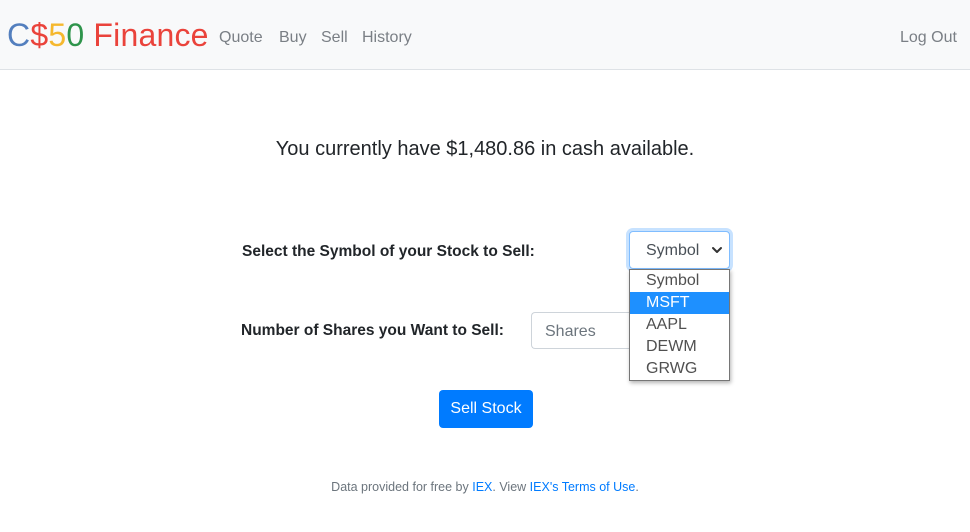 This screenshot has width=970, height=532. What do you see at coordinates (511, 487) in the screenshot?
I see `footer-middle: . View` at bounding box center [511, 487].